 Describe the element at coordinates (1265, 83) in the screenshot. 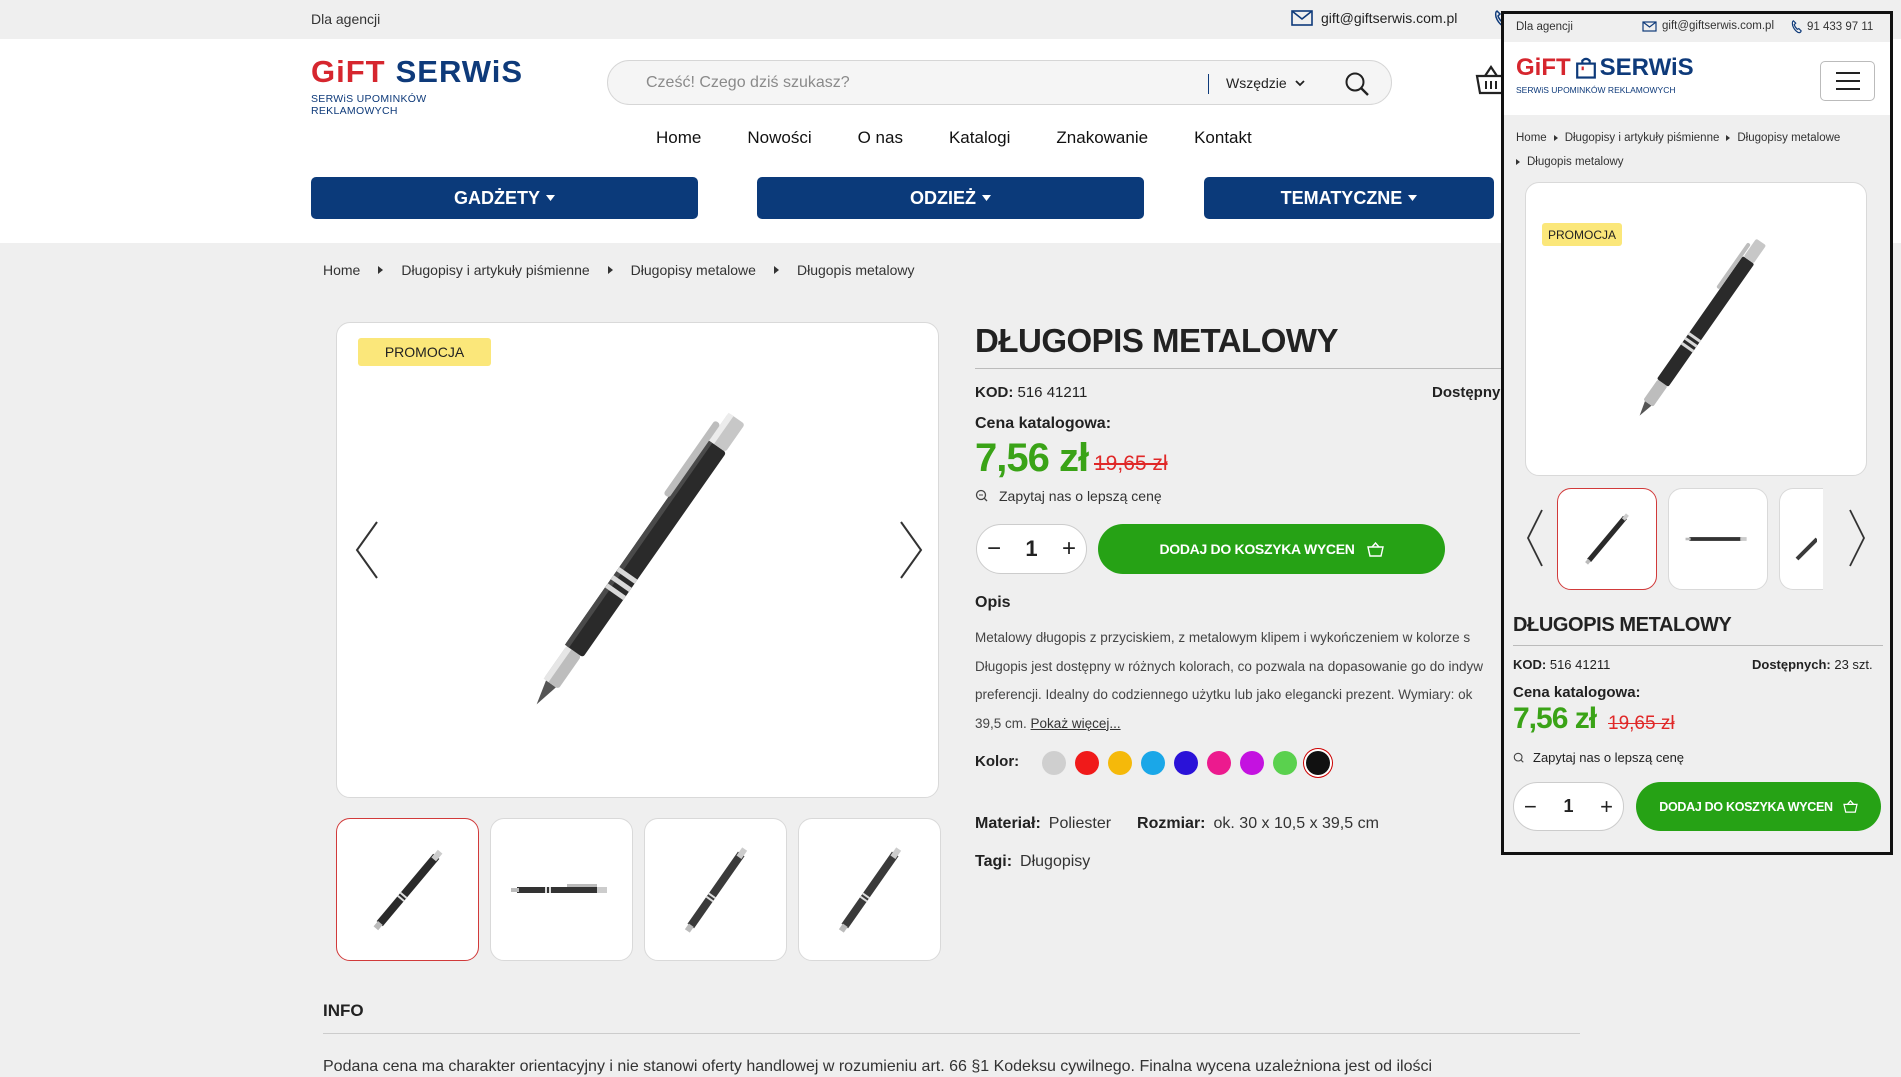

I see `search-scope-select: Wszędzie` at that location.